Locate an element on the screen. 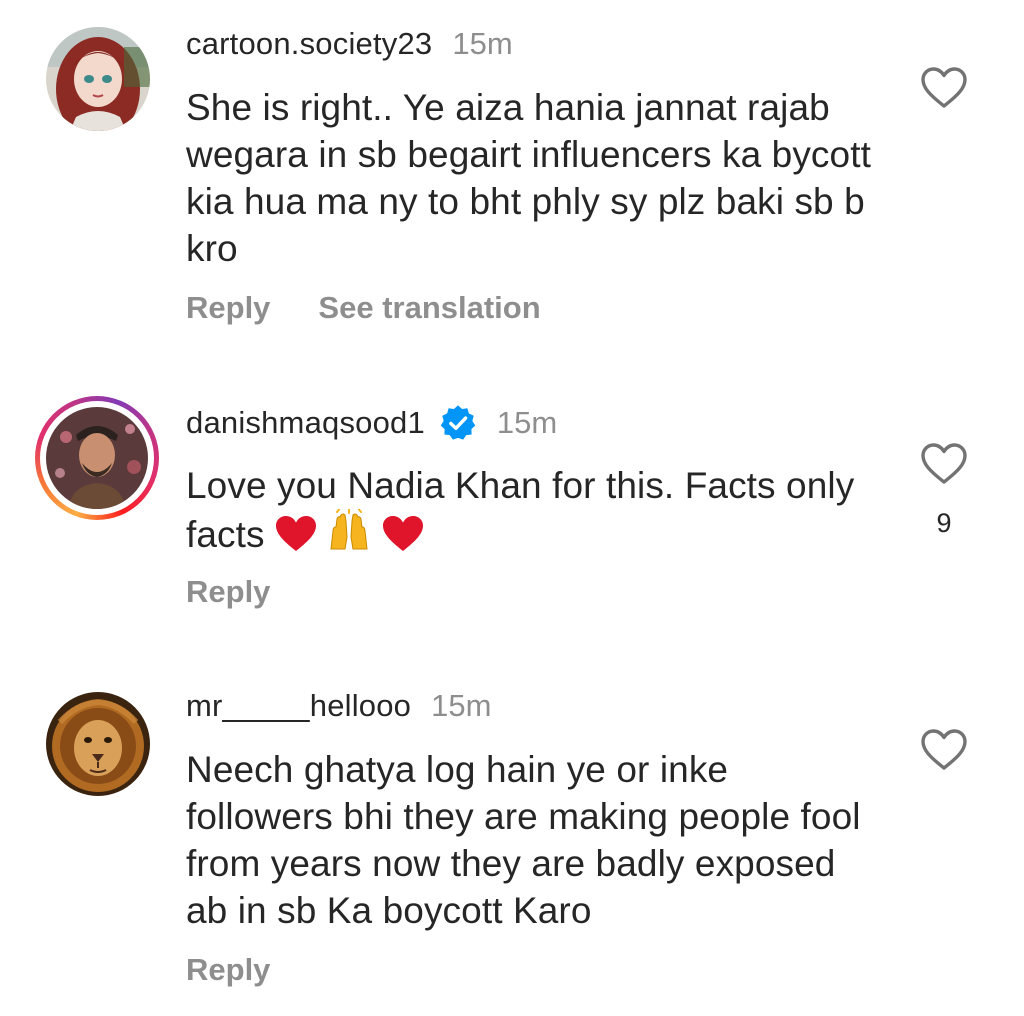 This screenshot has height=1016, width=1024. comment-header: mr_____hellooo 15m is located at coordinates (338, 706).